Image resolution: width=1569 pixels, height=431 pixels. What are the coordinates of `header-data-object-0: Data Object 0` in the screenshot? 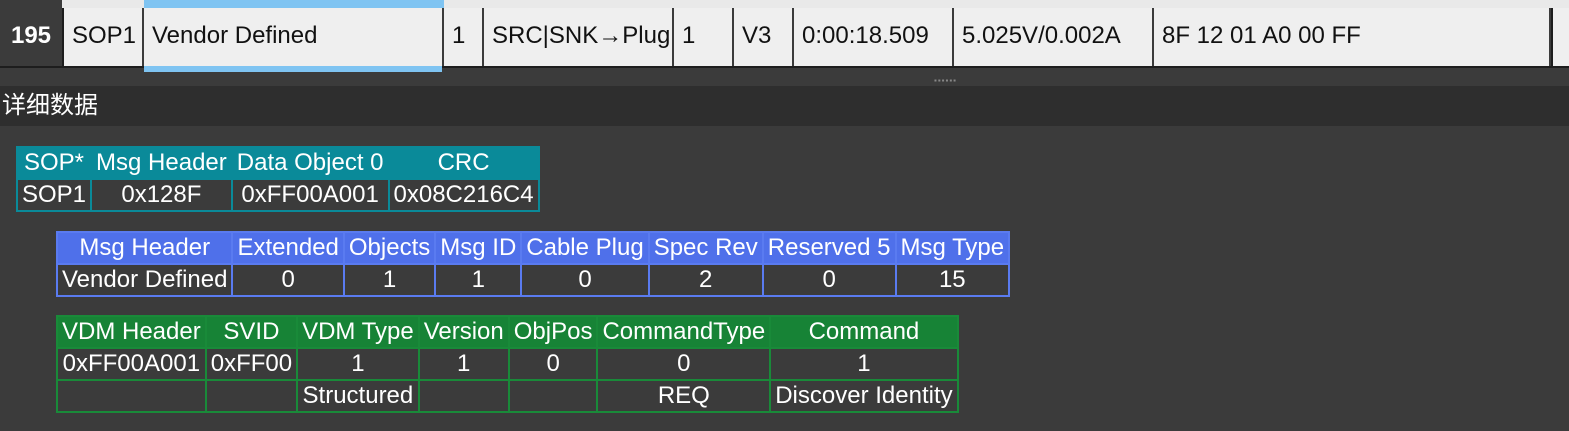 It's located at (310, 163).